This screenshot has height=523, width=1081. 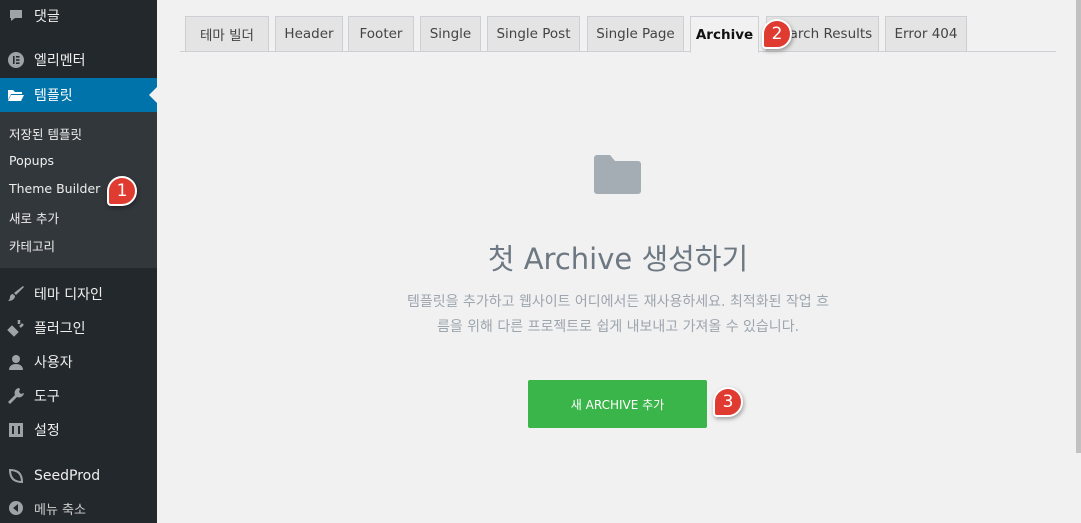 What do you see at coordinates (617, 174) in the screenshot?
I see `folder-icon` at bounding box center [617, 174].